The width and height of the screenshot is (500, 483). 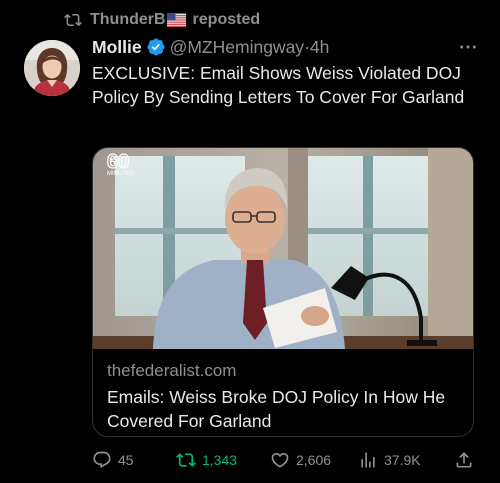 I want to click on tweet-header: Mollie @MZHemingway · 4h, so click(x=287, y=47).